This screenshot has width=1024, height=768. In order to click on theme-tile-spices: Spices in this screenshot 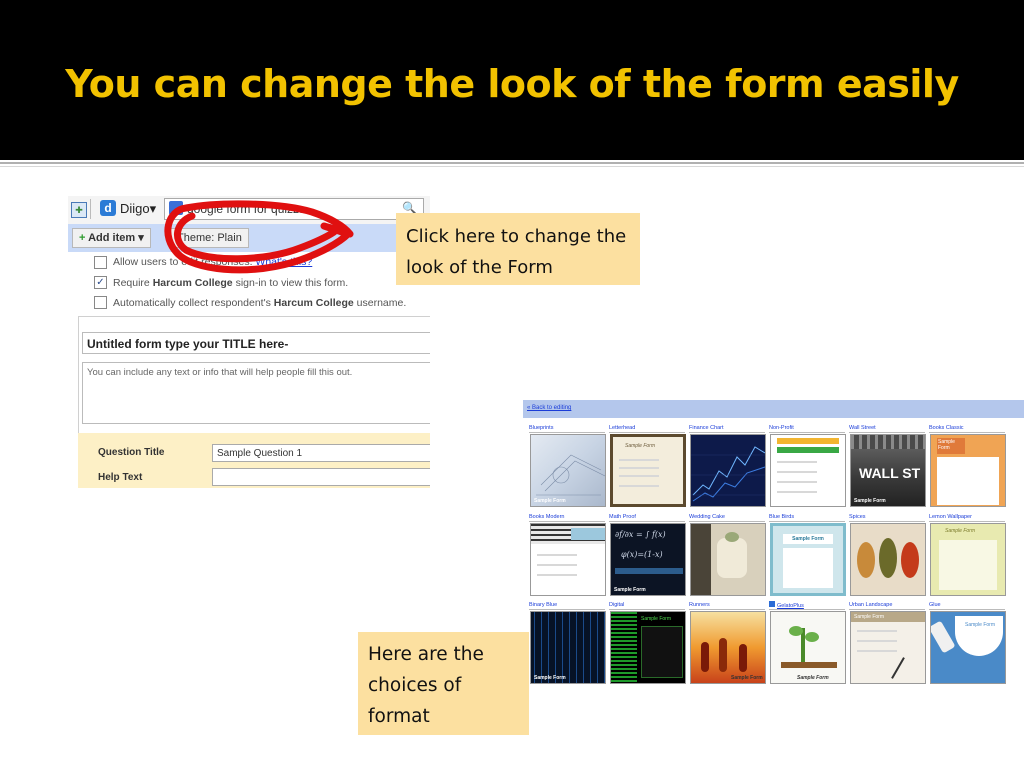, I will do `click(887, 555)`.